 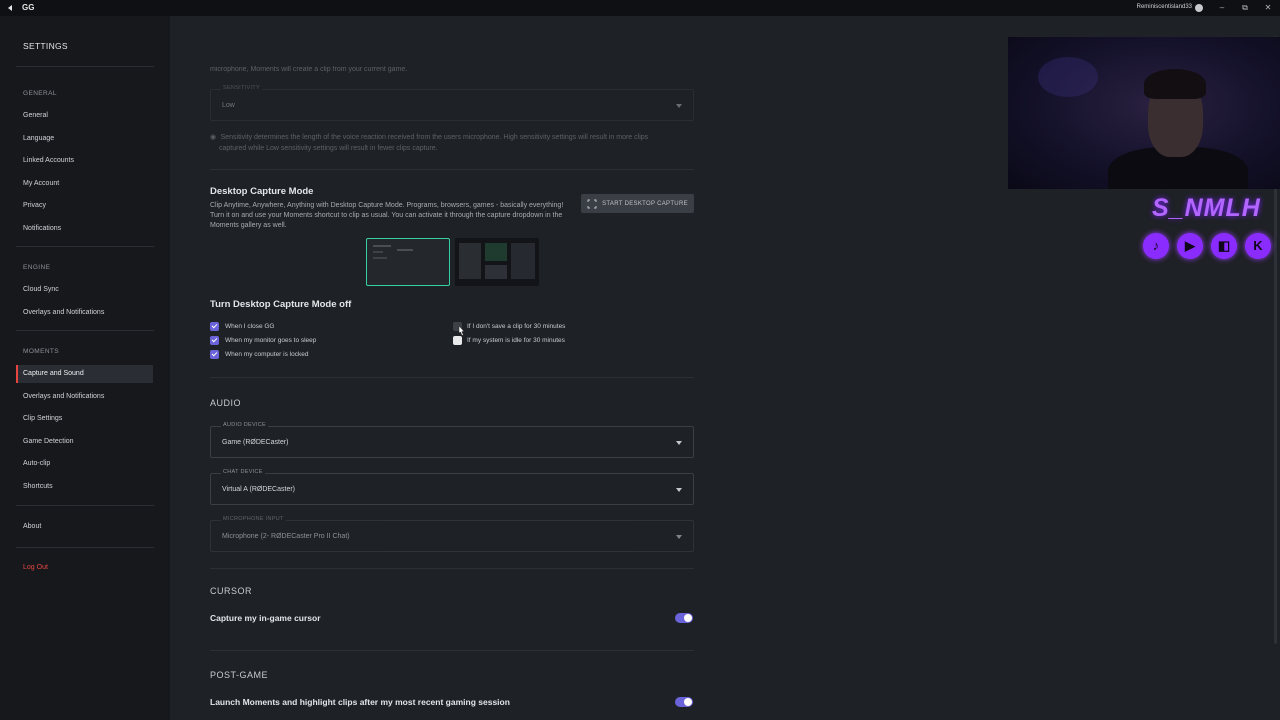 What do you see at coordinates (684, 618) in the screenshot?
I see `capture-cursor-toggle` at bounding box center [684, 618].